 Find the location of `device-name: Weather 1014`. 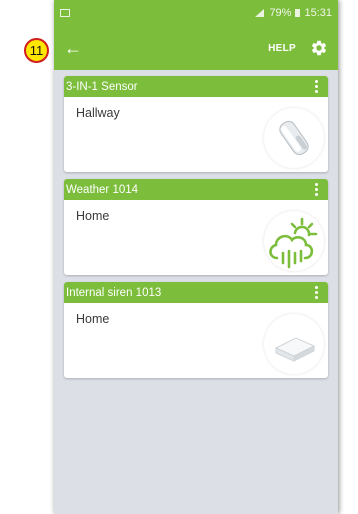

device-name: Weather 1014 is located at coordinates (102, 189).